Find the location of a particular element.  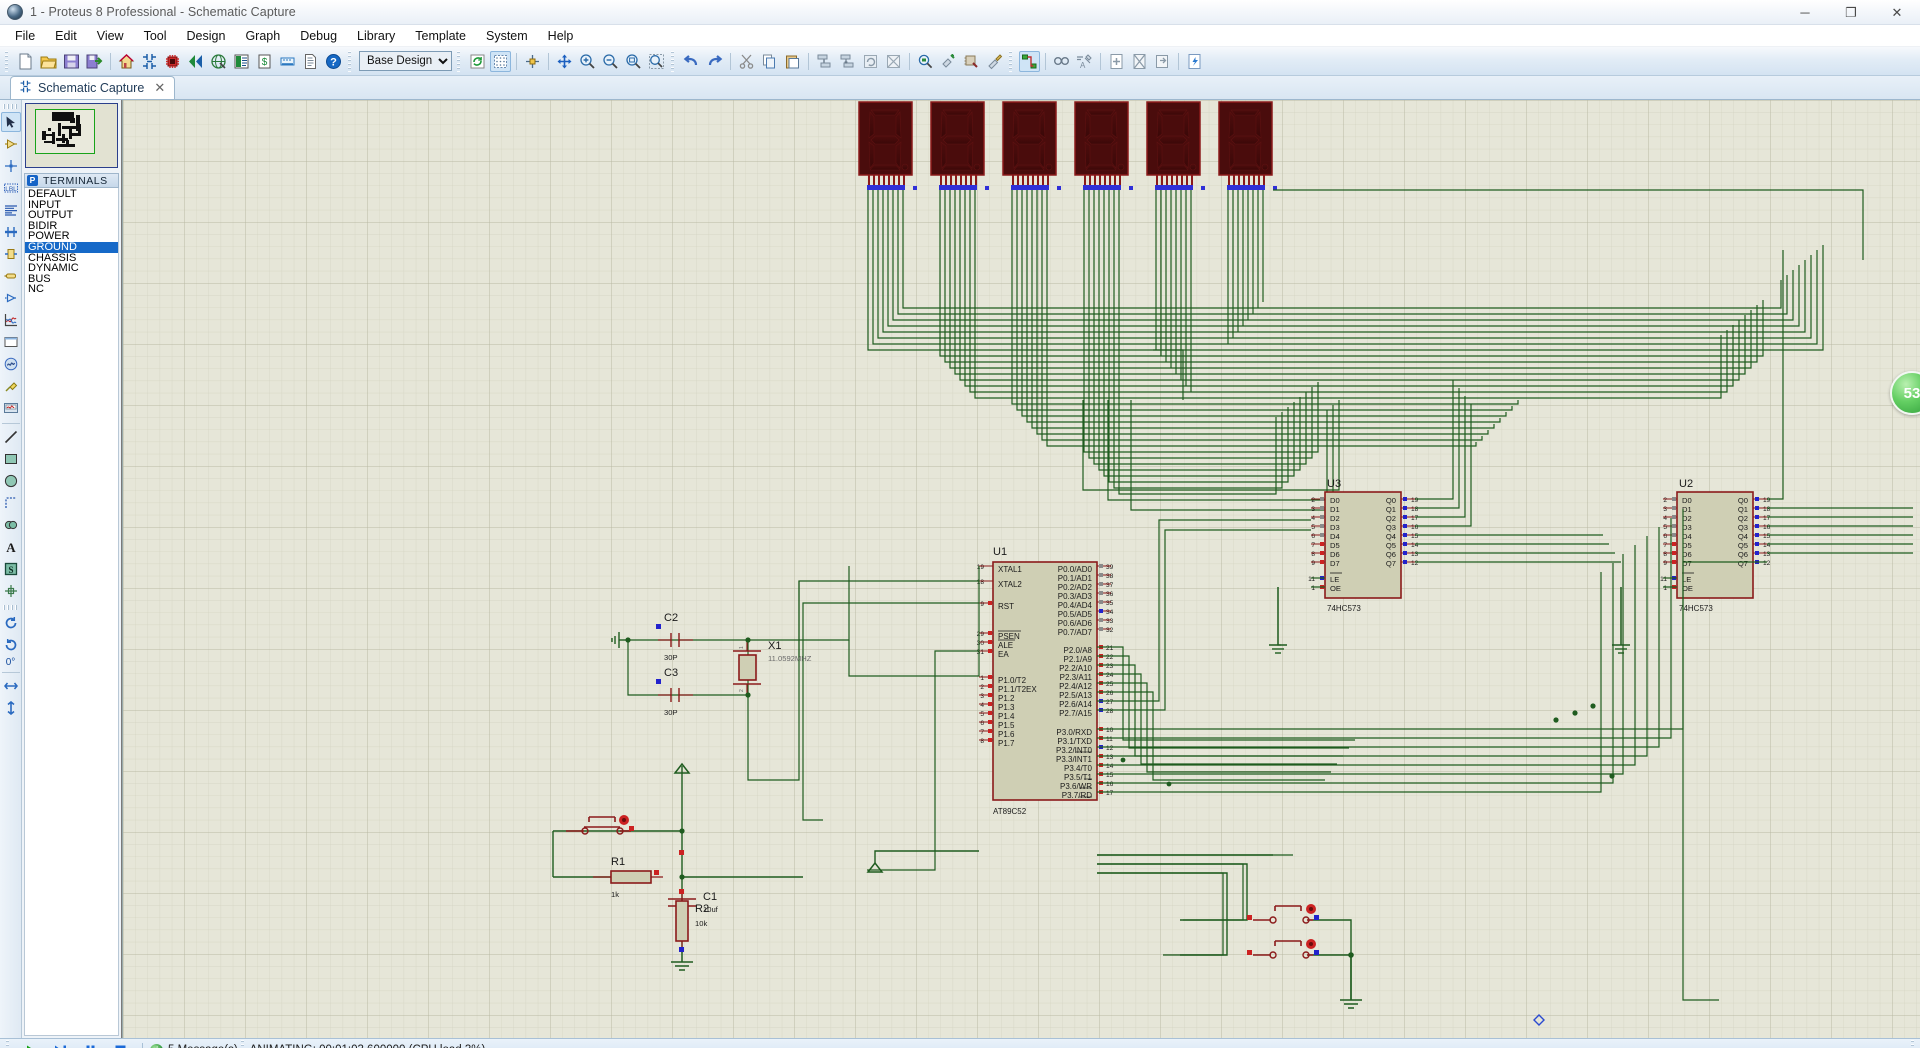

statusbar-grip is located at coordinates (9, 1043).